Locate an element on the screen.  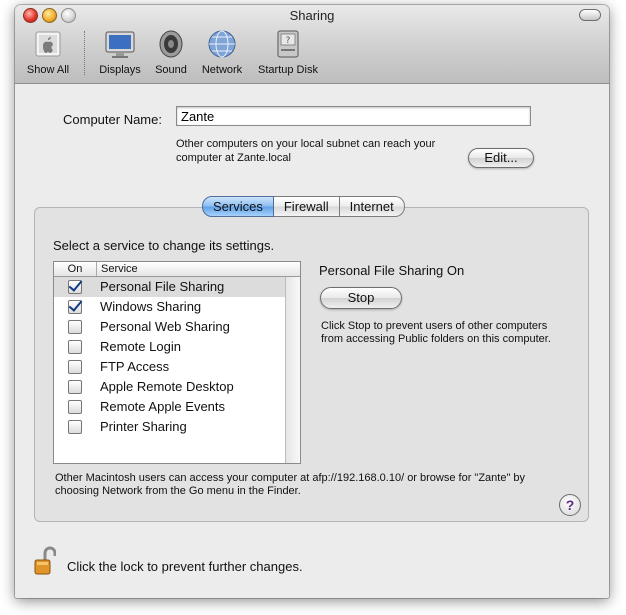
service-row: Personal File Sharing is located at coordinates (169, 287).